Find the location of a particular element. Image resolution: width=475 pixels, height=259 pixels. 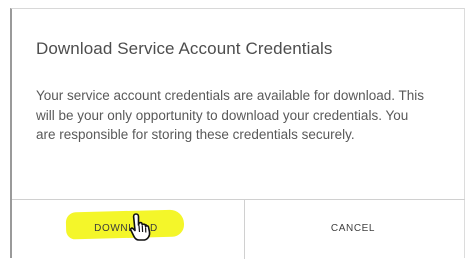

hand-pointer-icon is located at coordinates (140, 227).